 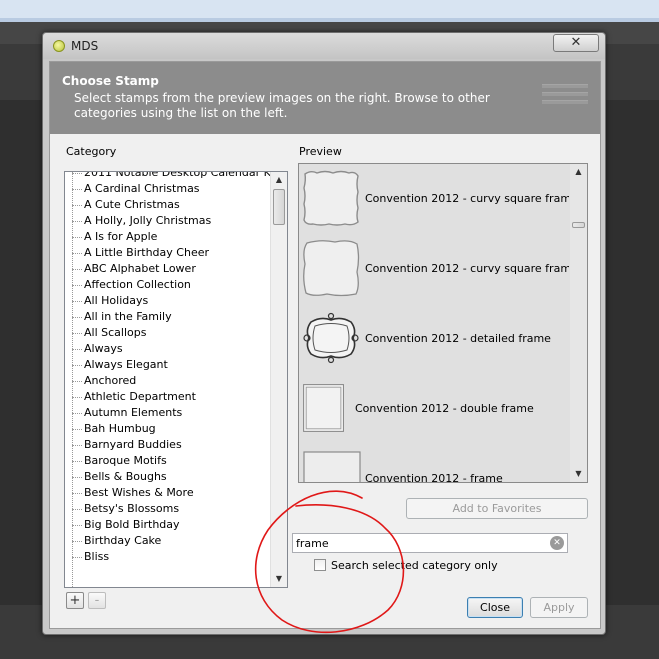 I want to click on category-item: Autumn Elements, so click(x=167, y=413).